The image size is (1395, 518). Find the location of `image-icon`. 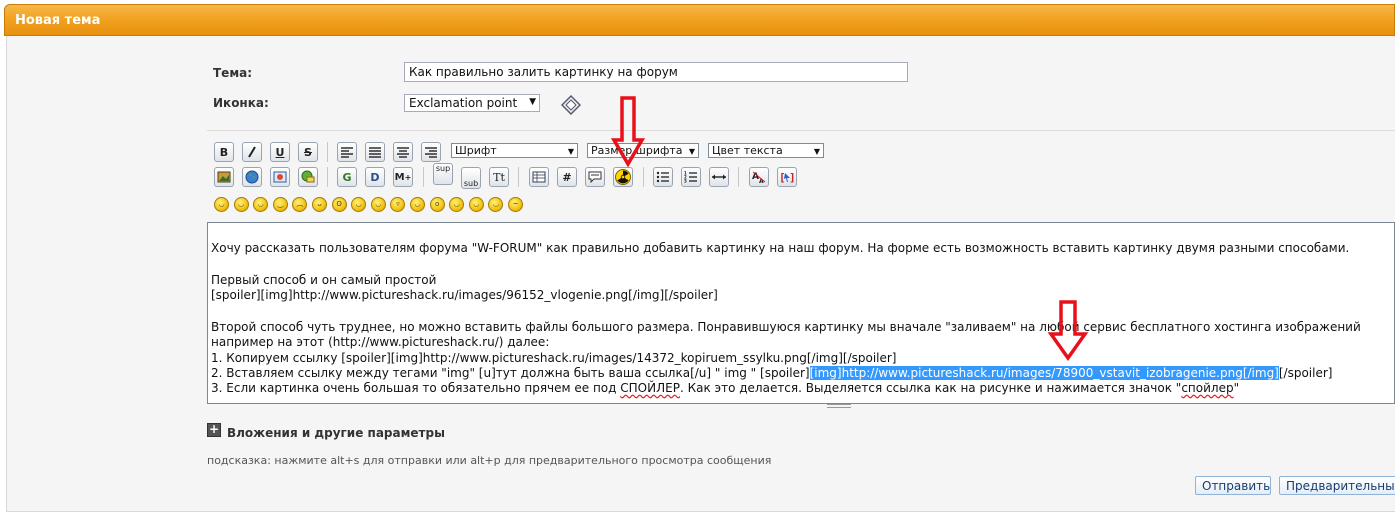

image-icon is located at coordinates (224, 177).